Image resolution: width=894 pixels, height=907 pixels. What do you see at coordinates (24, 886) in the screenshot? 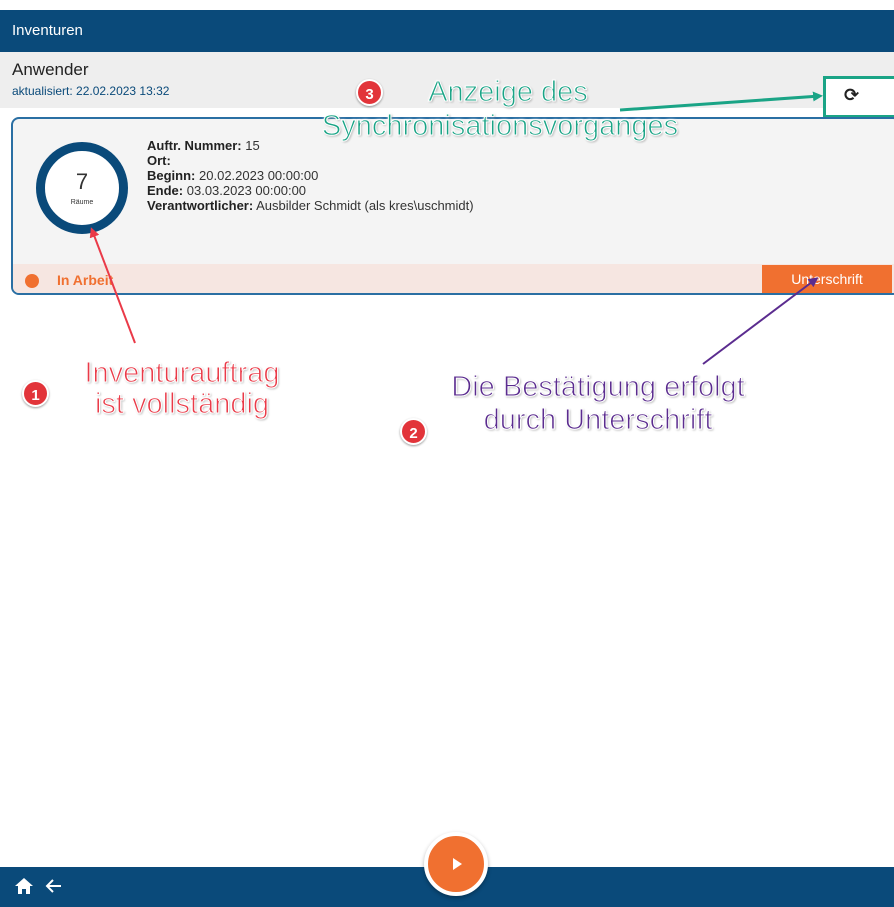
I see `home-icon` at bounding box center [24, 886].